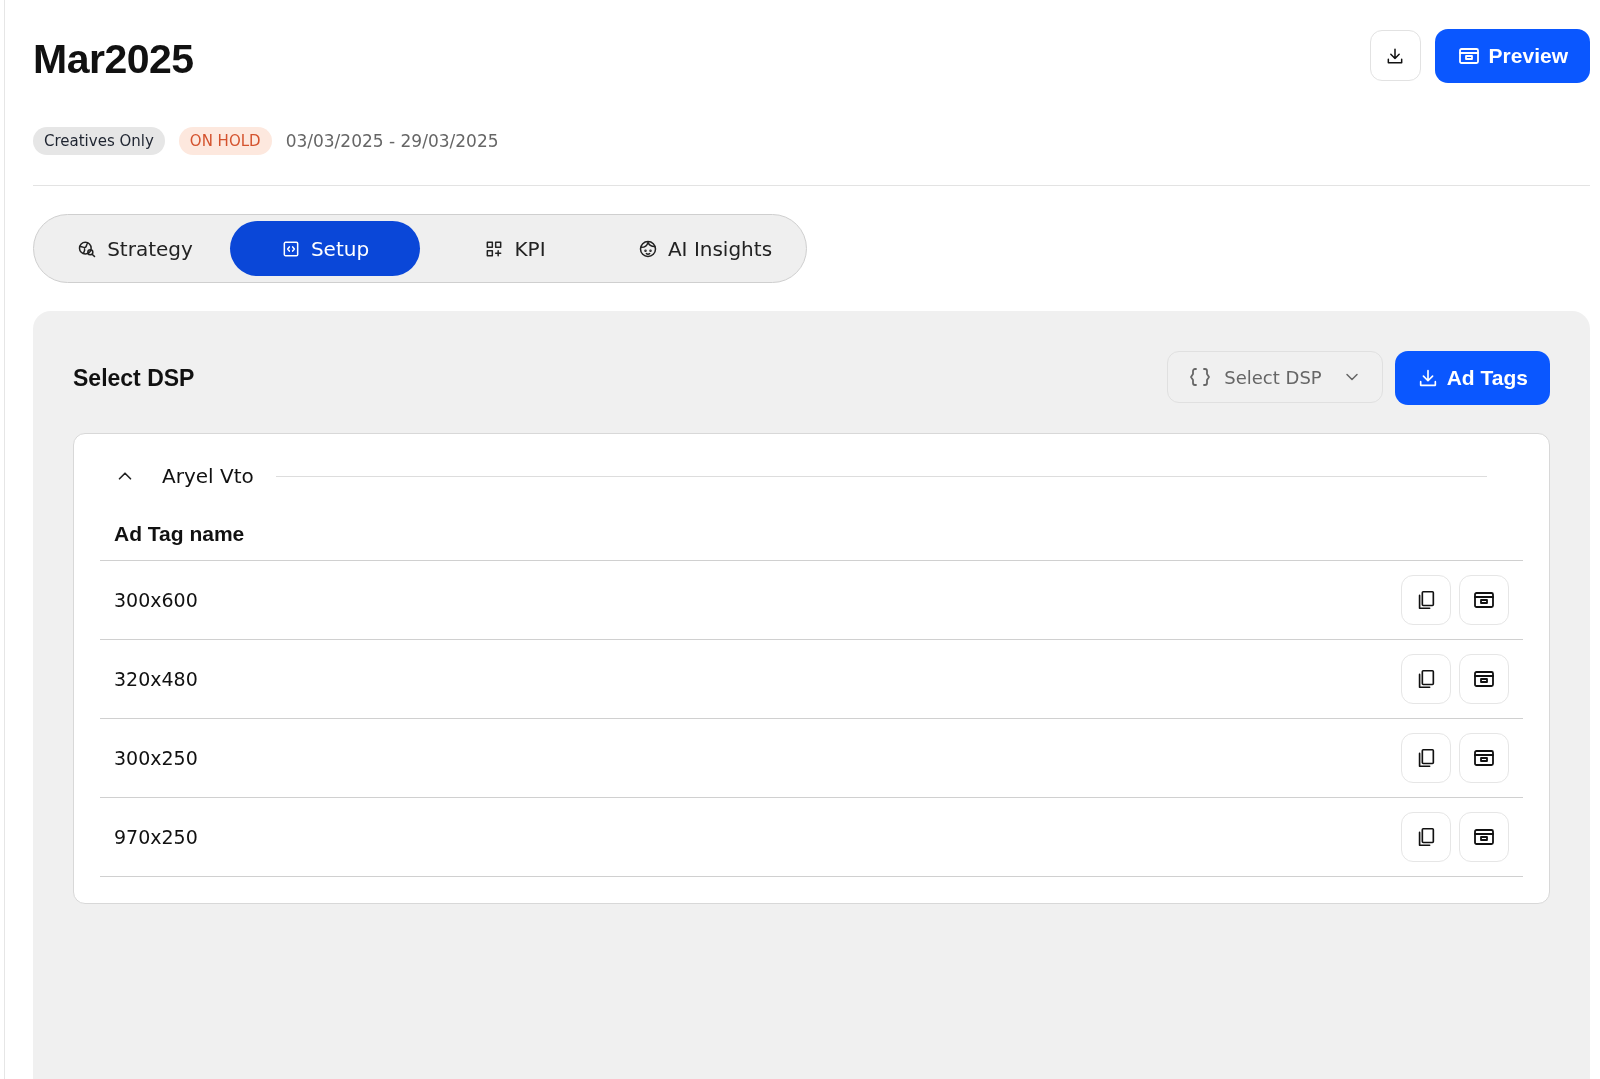 The width and height of the screenshot is (1600, 1079). What do you see at coordinates (1472, 378) in the screenshot?
I see `ad-tags-button: Ad Tags` at bounding box center [1472, 378].